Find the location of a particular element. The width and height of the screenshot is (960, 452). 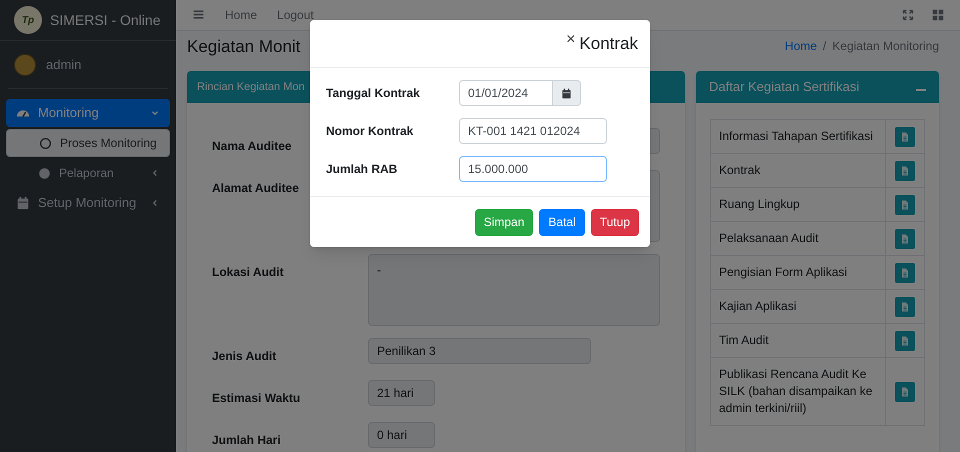

calendar-button is located at coordinates (567, 93).